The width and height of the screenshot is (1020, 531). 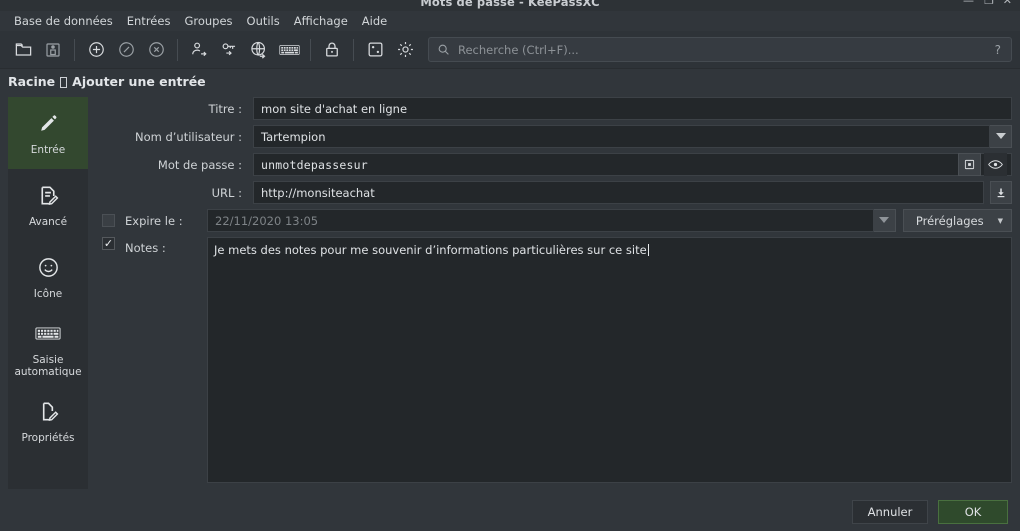 I want to click on expires-checkbox, so click(x=108, y=220).